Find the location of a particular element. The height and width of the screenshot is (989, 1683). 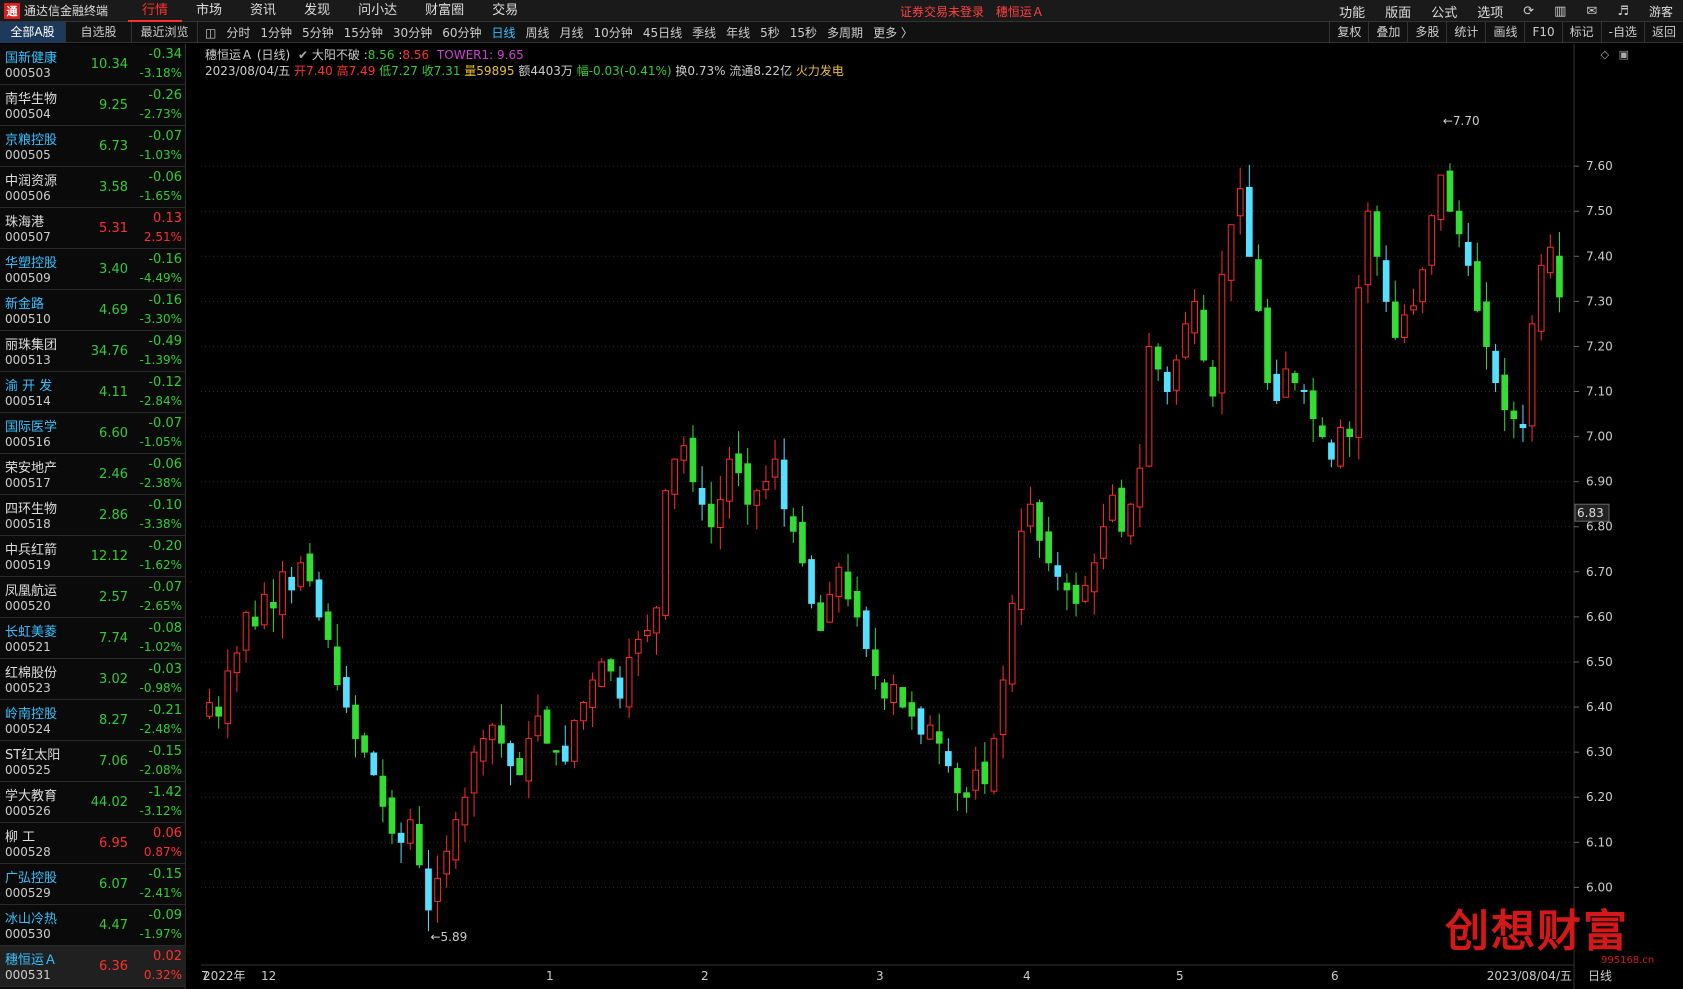

x-axis-label: 2022年 is located at coordinates (224, 976).